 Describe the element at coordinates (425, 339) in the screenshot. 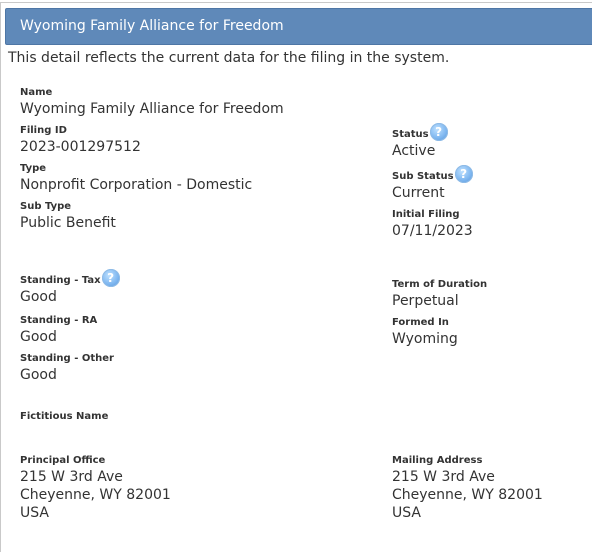

I see `formed-in-value: Wyoming` at that location.